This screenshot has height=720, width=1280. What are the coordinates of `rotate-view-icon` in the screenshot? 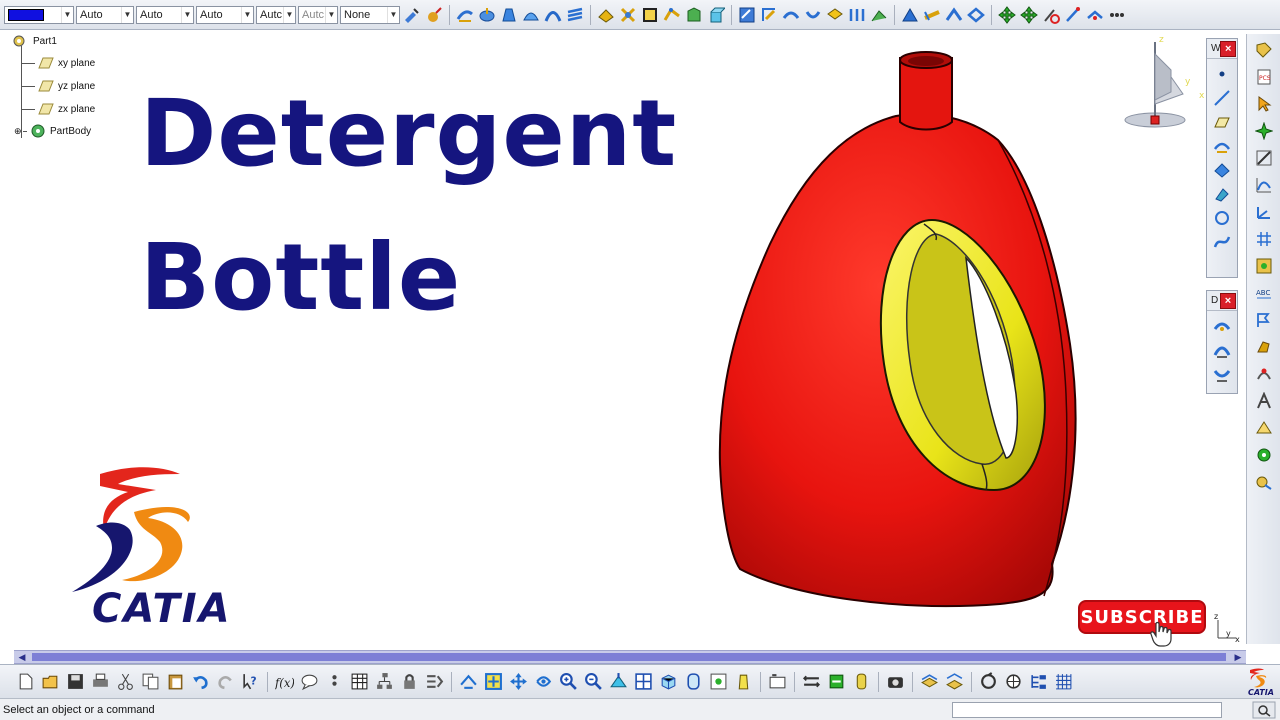 It's located at (543, 682).